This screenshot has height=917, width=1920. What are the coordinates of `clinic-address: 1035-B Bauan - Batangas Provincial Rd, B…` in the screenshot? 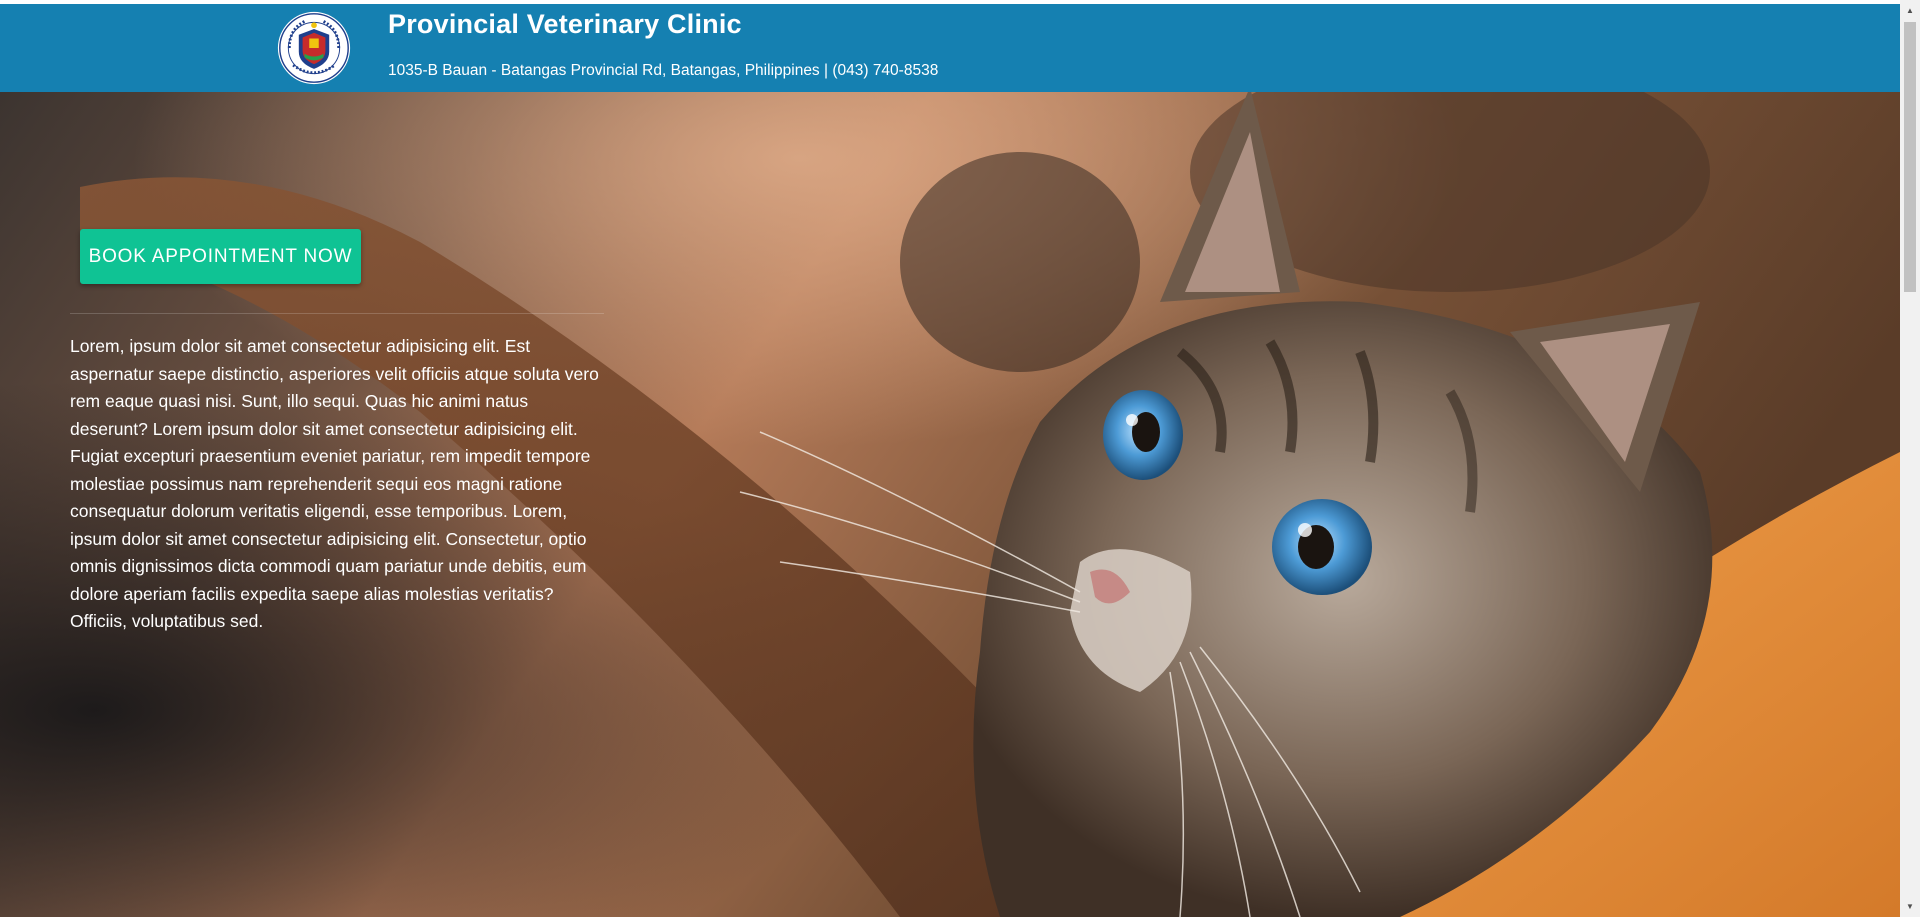 It's located at (663, 70).